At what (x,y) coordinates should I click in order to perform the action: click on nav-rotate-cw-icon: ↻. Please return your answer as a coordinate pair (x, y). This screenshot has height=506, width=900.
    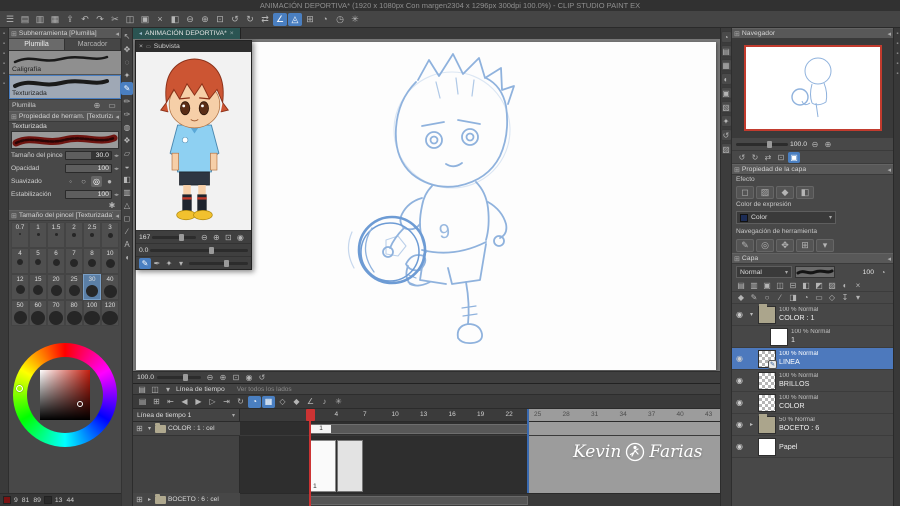
    Looking at the image, I should click on (755, 157).